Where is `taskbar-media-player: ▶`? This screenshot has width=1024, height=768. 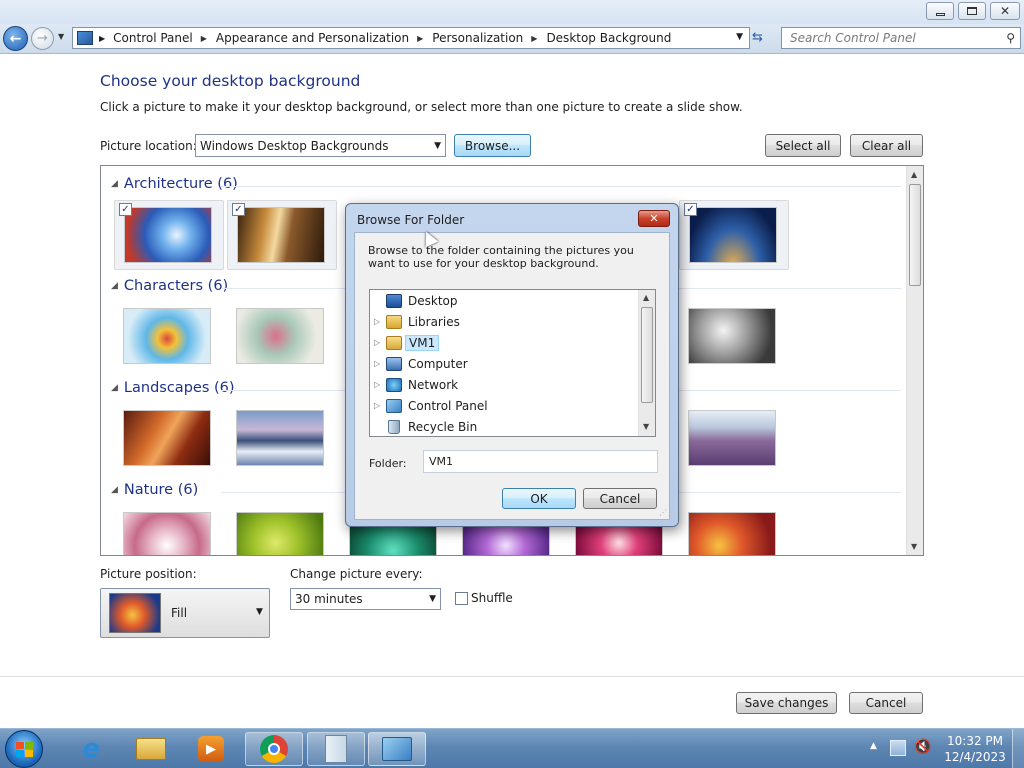
taskbar-media-player: ▶ is located at coordinates (211, 749).